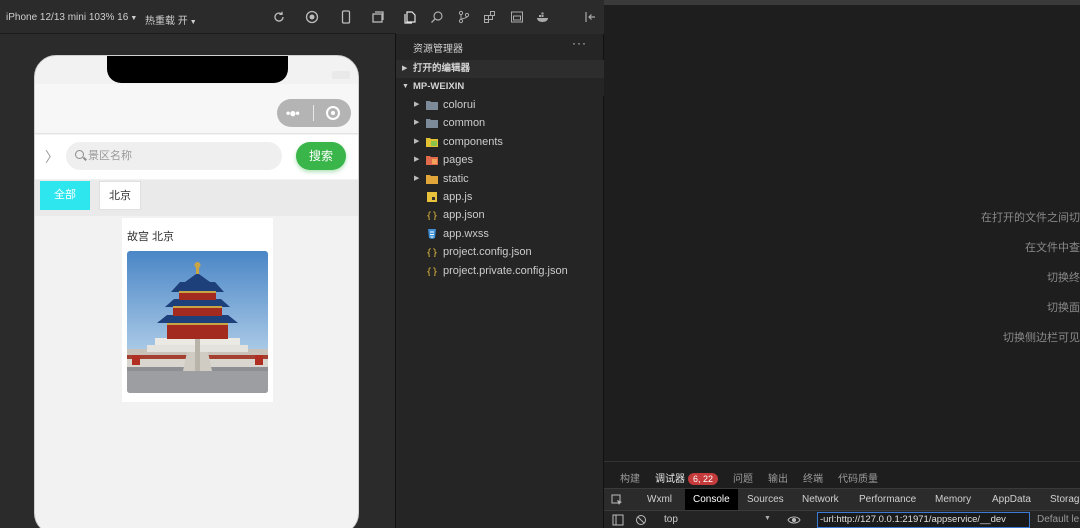  What do you see at coordinates (500, 252) in the screenshot?
I see `tree-file: {} project.config.json` at bounding box center [500, 252].